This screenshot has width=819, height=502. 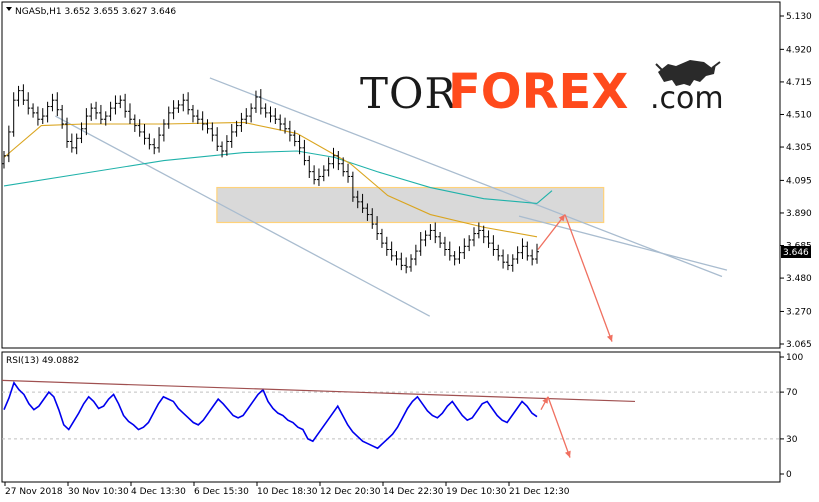 I want to click on time-tick-5: 12 Dec 20:30, so click(x=350, y=492).